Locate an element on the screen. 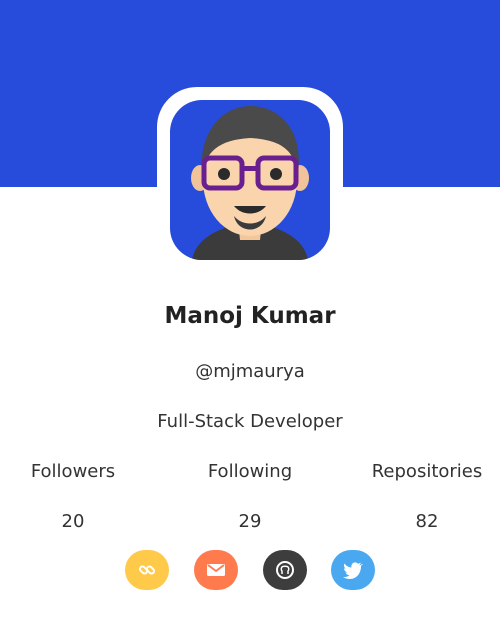 Image resolution: width=500 pixels, height=635 pixels. link-icon is located at coordinates (147, 570).